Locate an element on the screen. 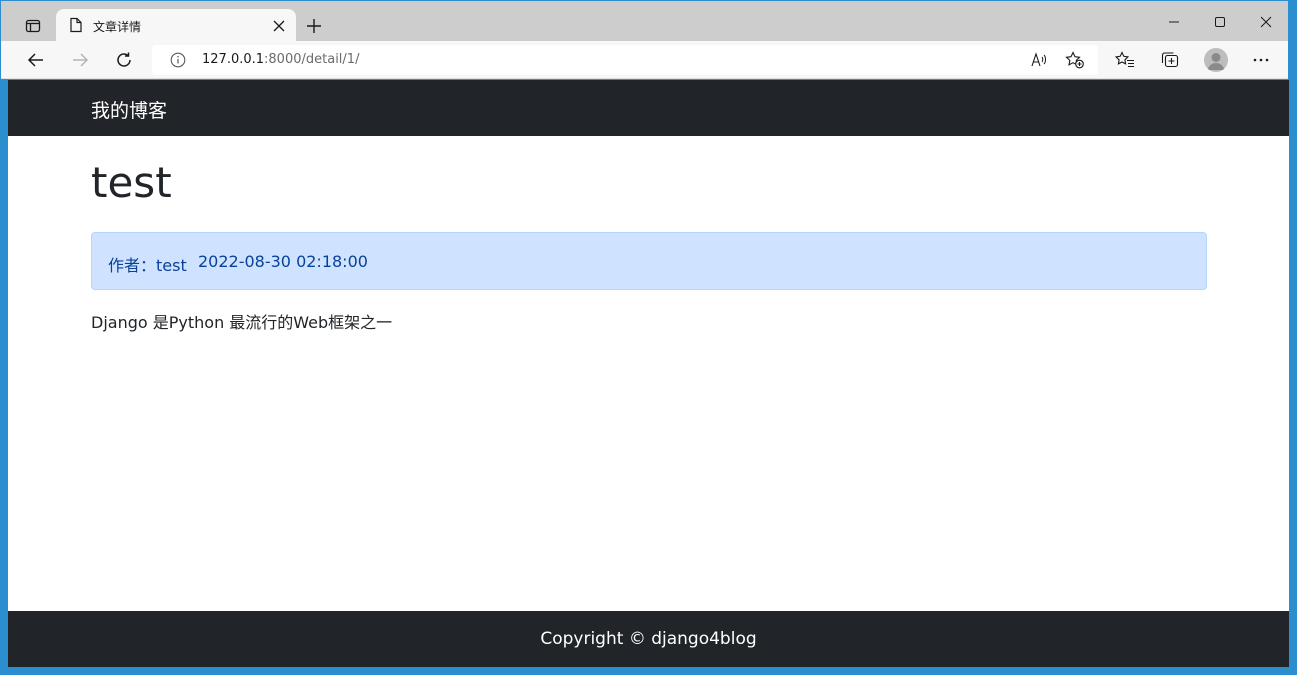 The image size is (1297, 675). site-brand-link: 我的博客 is located at coordinates (129, 109).